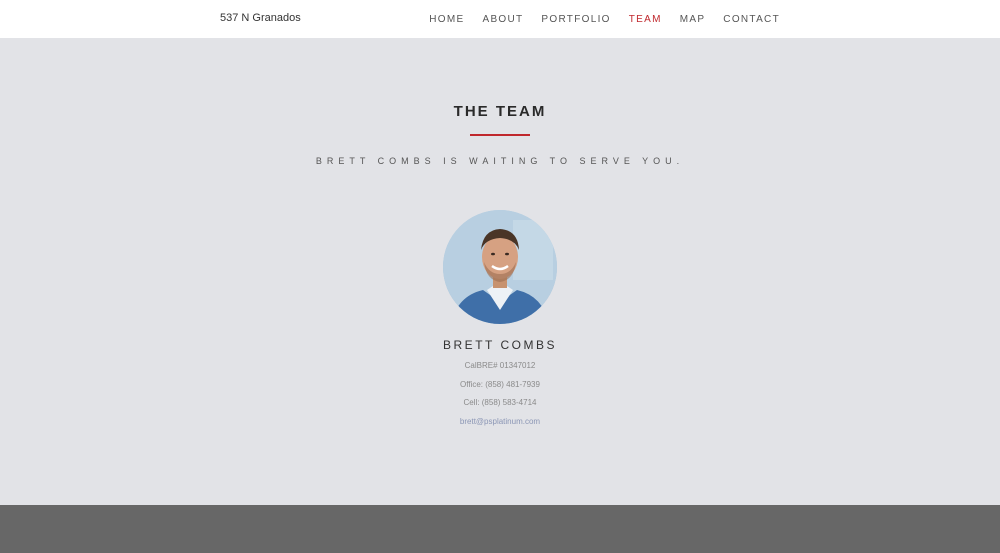  I want to click on nav-home: HOME, so click(446, 19).